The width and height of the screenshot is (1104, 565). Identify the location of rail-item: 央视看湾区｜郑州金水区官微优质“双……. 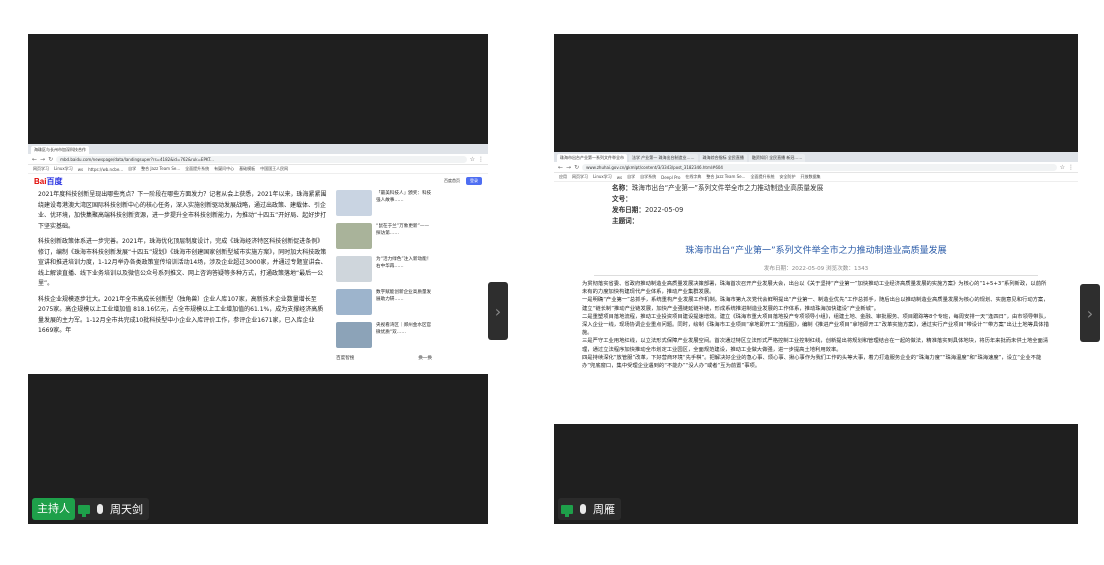
(384, 336).